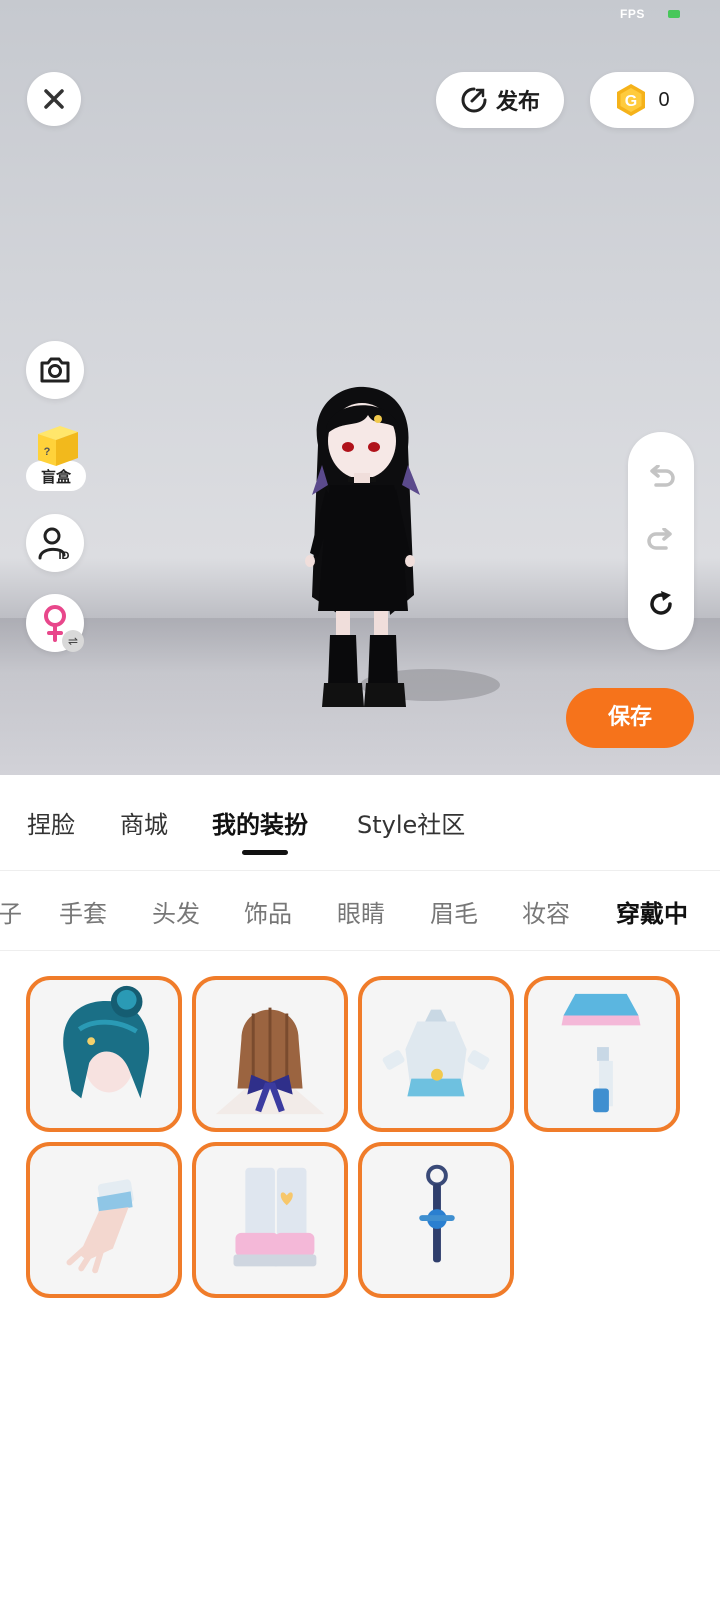 The height and width of the screenshot is (1612, 720). I want to click on publish-label: 发布, so click(517, 102).